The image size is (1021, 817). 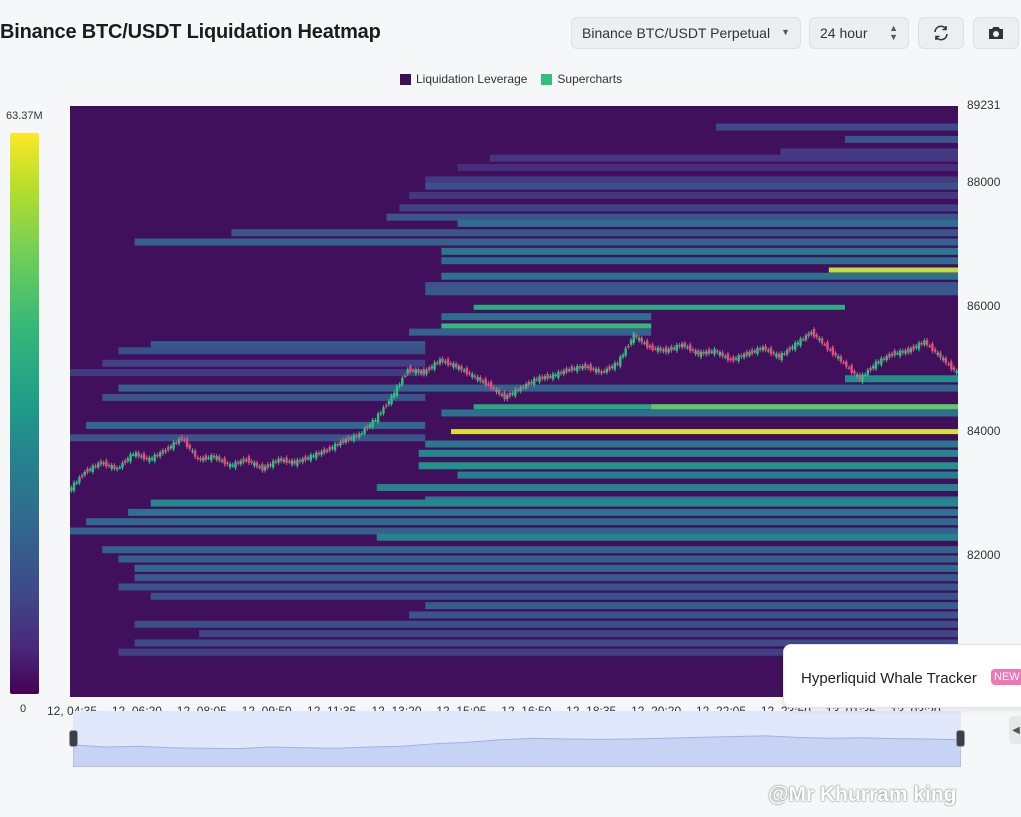 I want to click on chevron-left-icon: ◀, so click(x=1015, y=730).